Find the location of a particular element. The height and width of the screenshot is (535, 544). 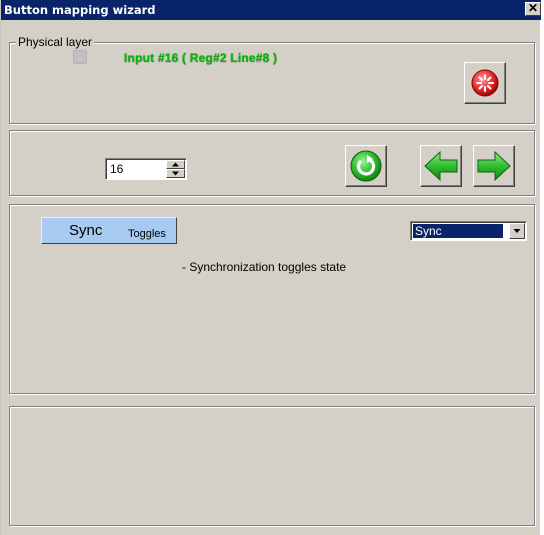

close-icon: ✕ is located at coordinates (533, 8).